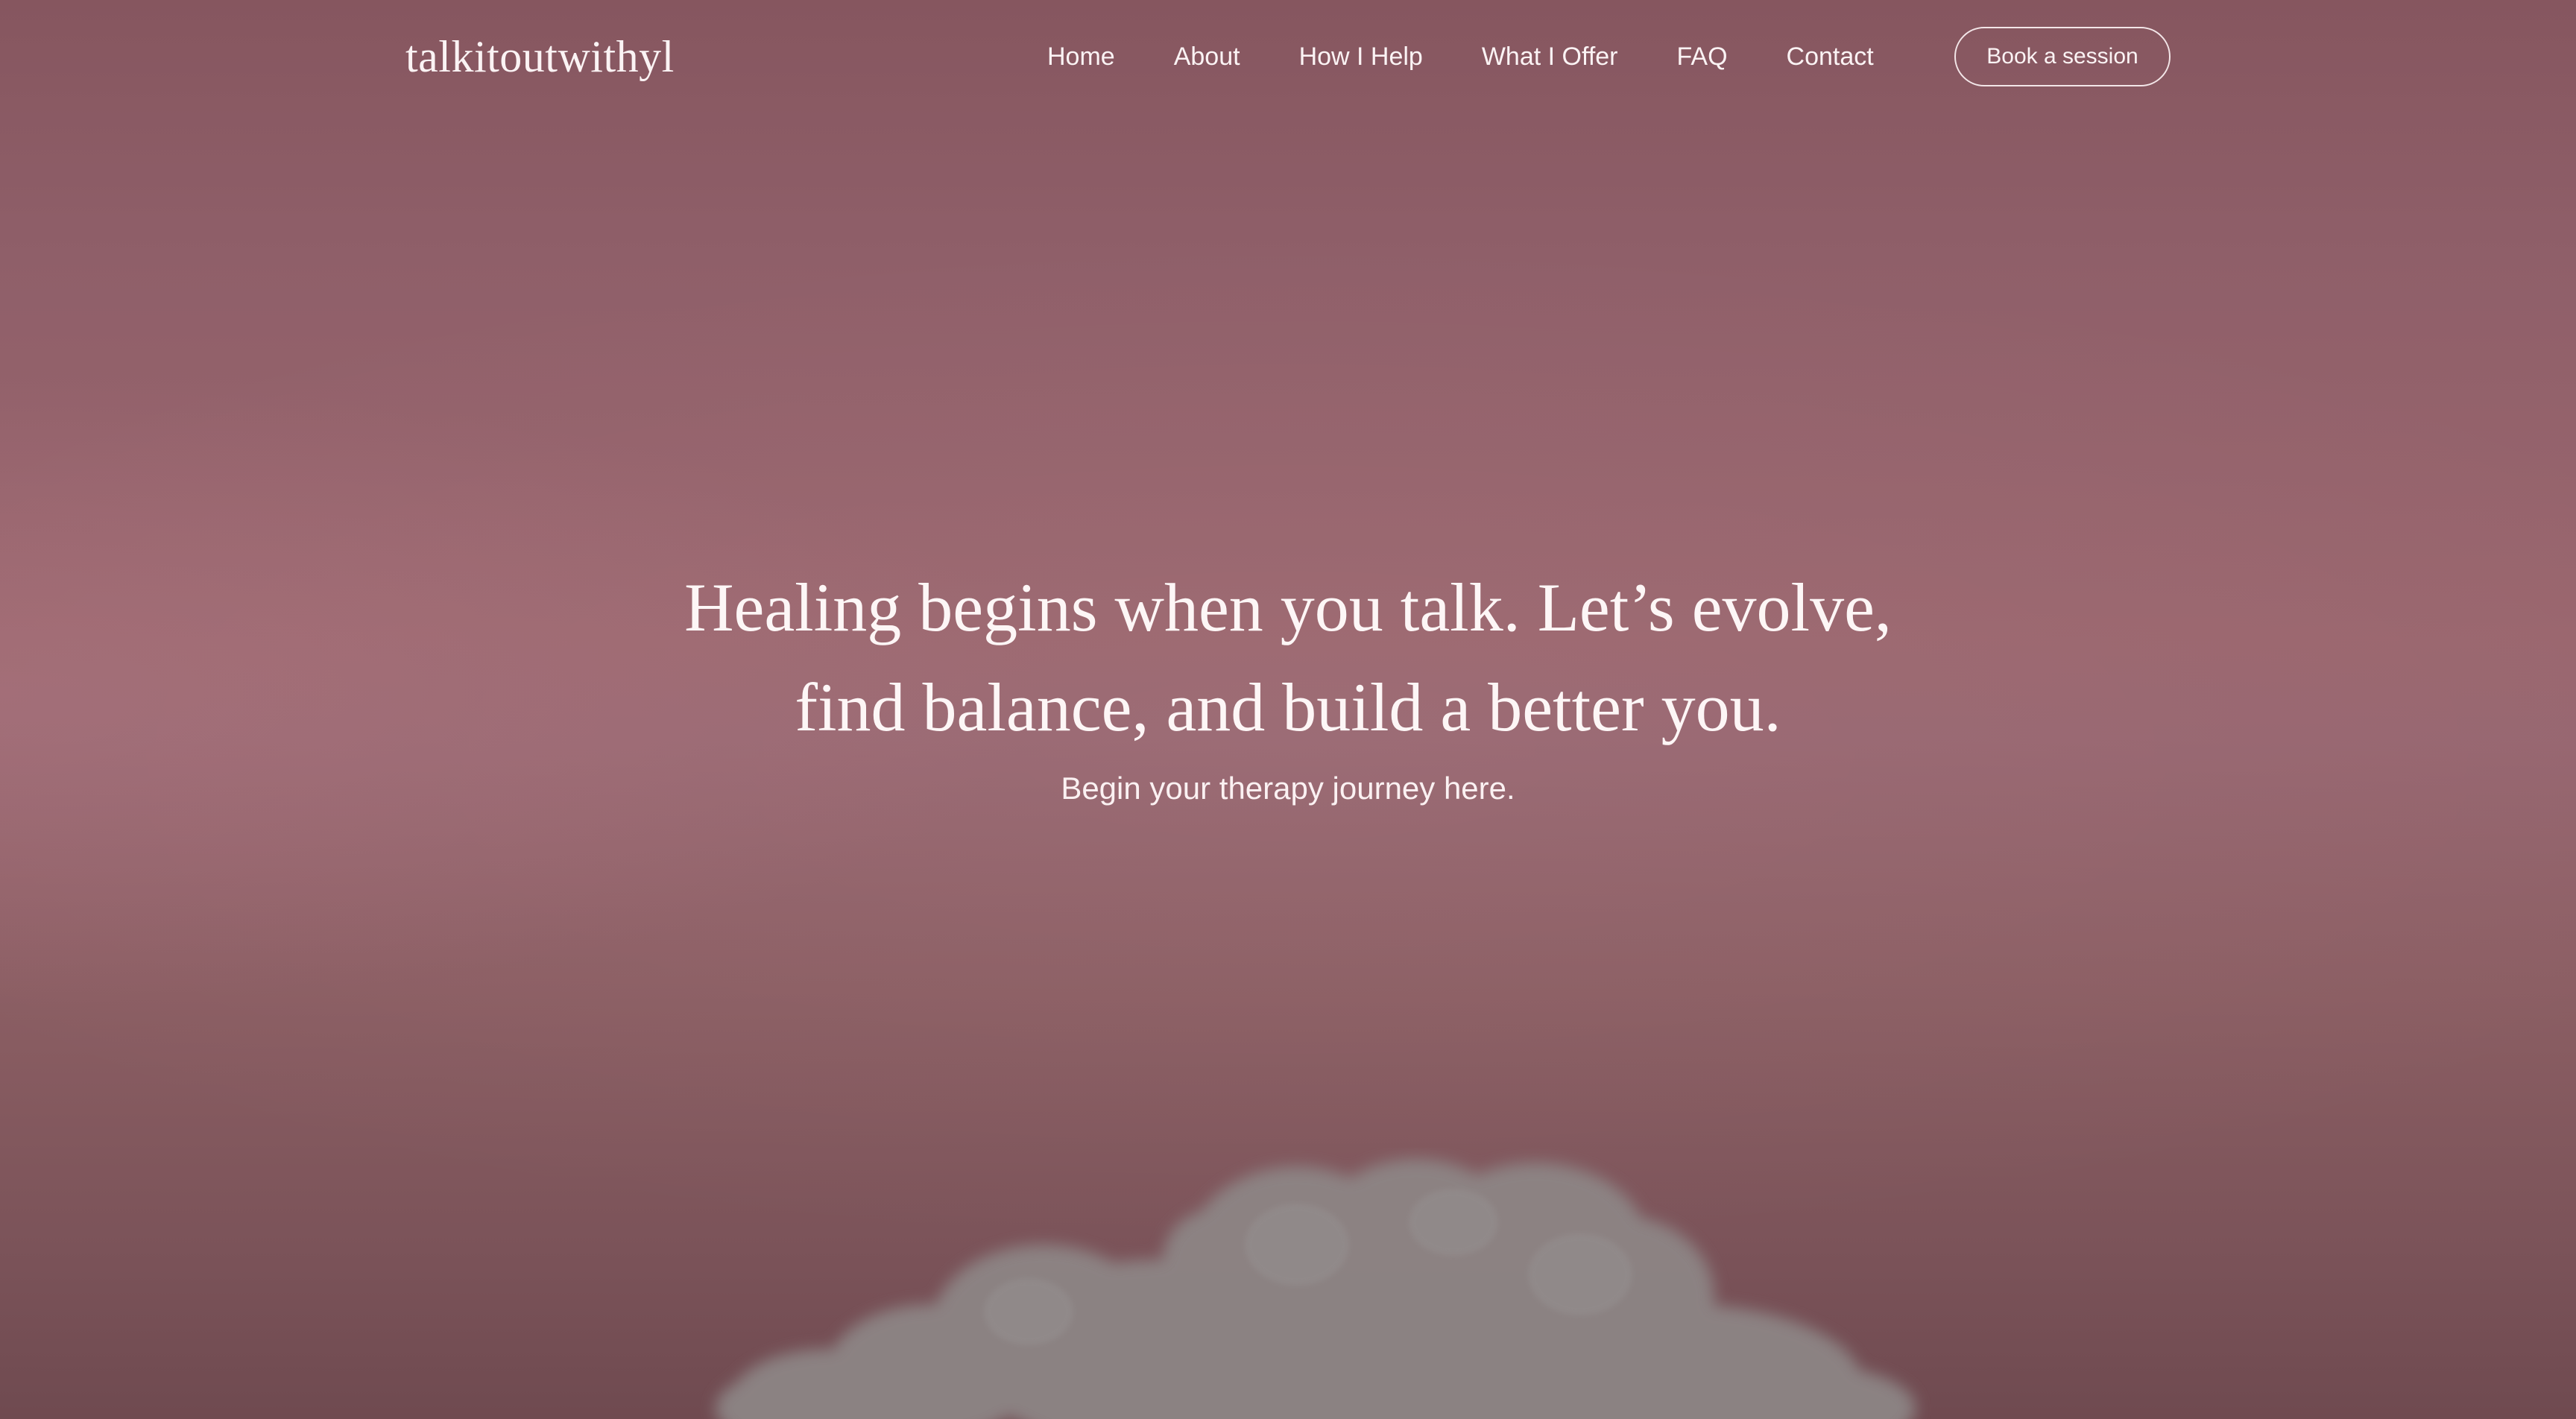 This screenshot has width=2576, height=1419. Describe the element at coordinates (1081, 56) in the screenshot. I see `nav-link-home: Home` at that location.